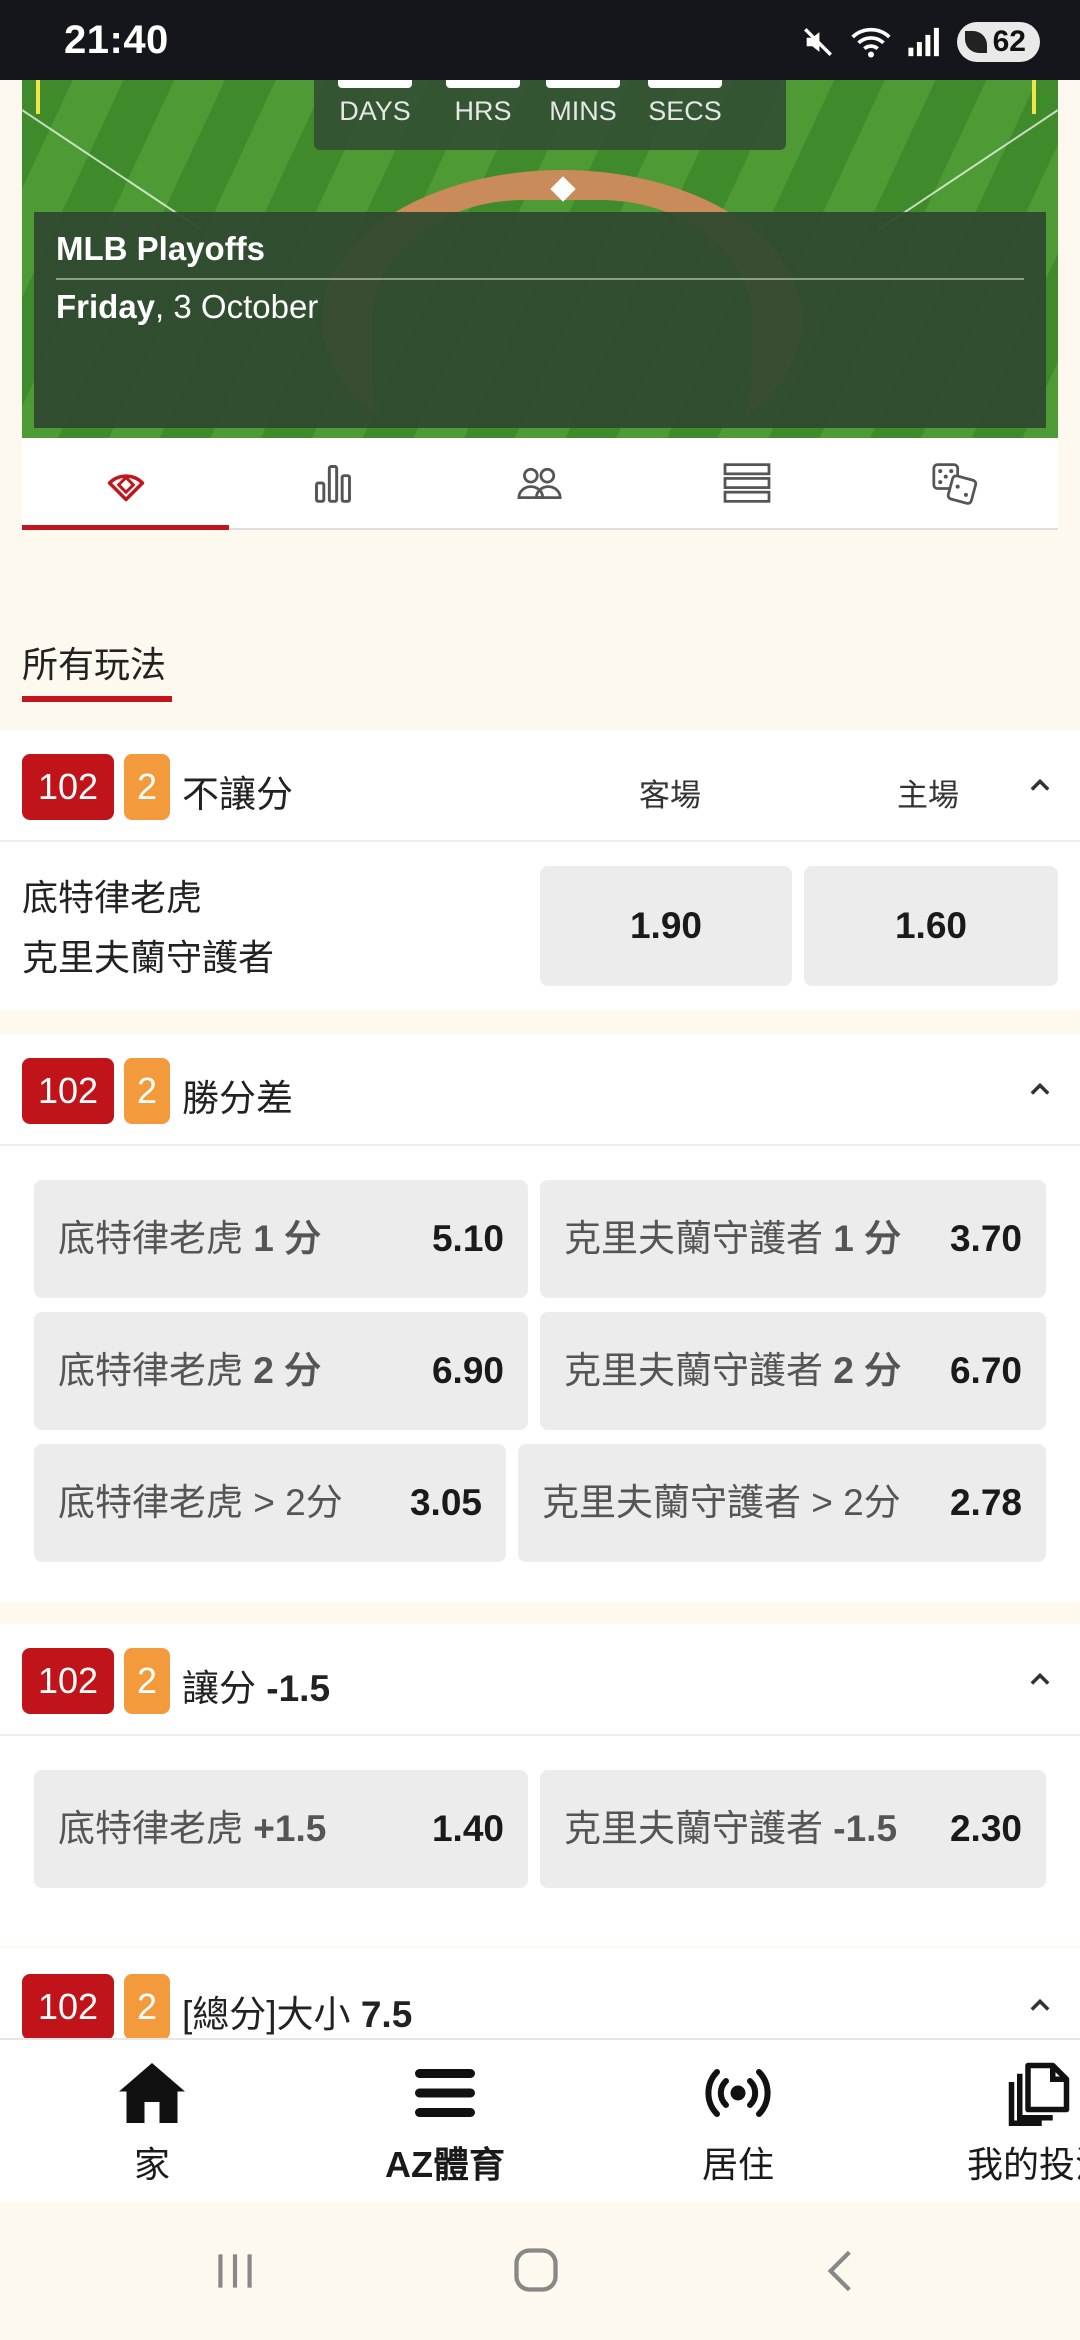 The height and width of the screenshot is (2340, 1080). I want to click on pick-odds: 3.05, so click(445, 1502).